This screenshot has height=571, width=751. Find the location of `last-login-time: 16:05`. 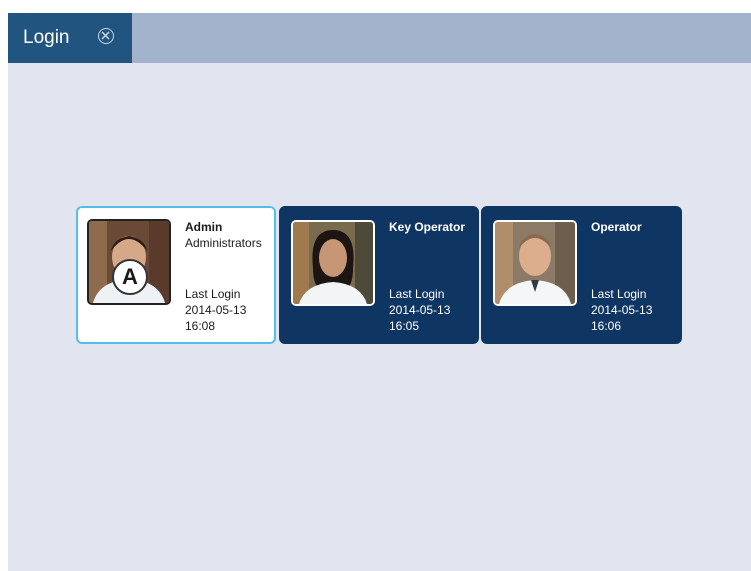

last-login-time: 16:05 is located at coordinates (404, 326).